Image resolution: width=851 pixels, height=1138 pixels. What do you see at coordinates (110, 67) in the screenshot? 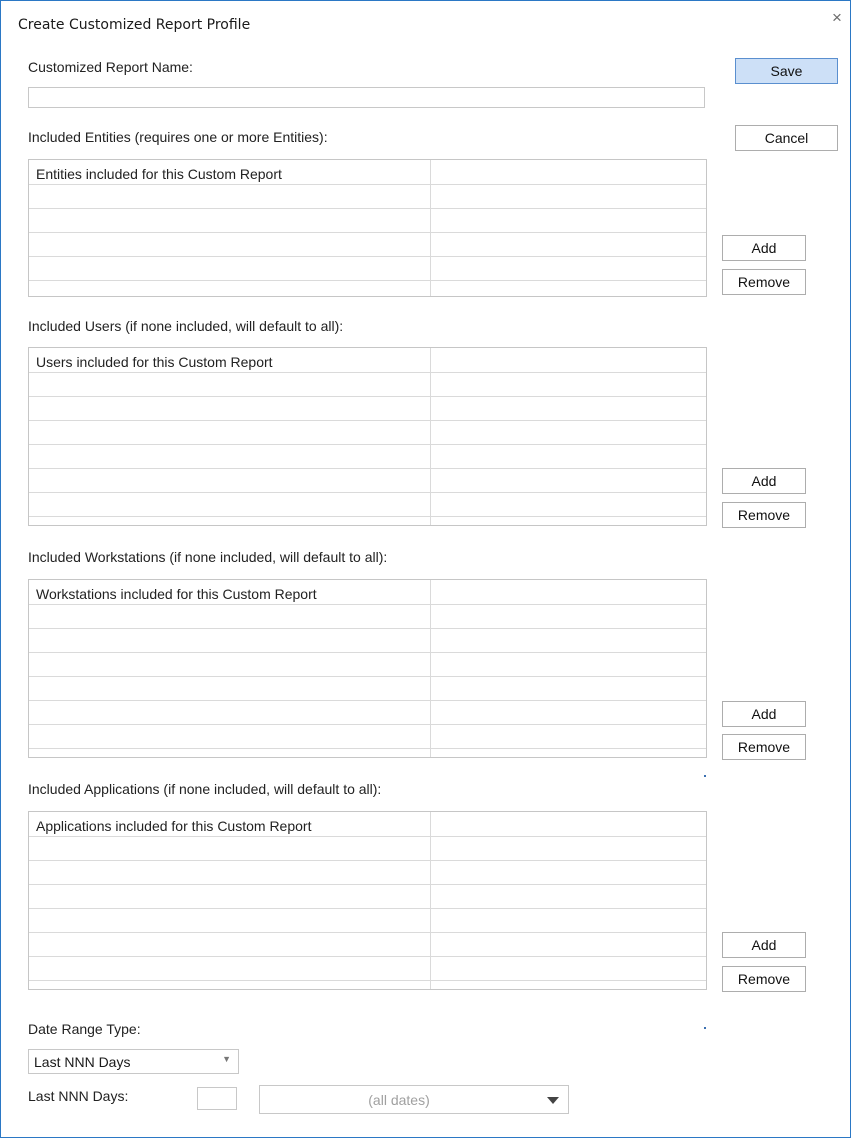
I see `report-name-label: Customized Report Name:` at bounding box center [110, 67].